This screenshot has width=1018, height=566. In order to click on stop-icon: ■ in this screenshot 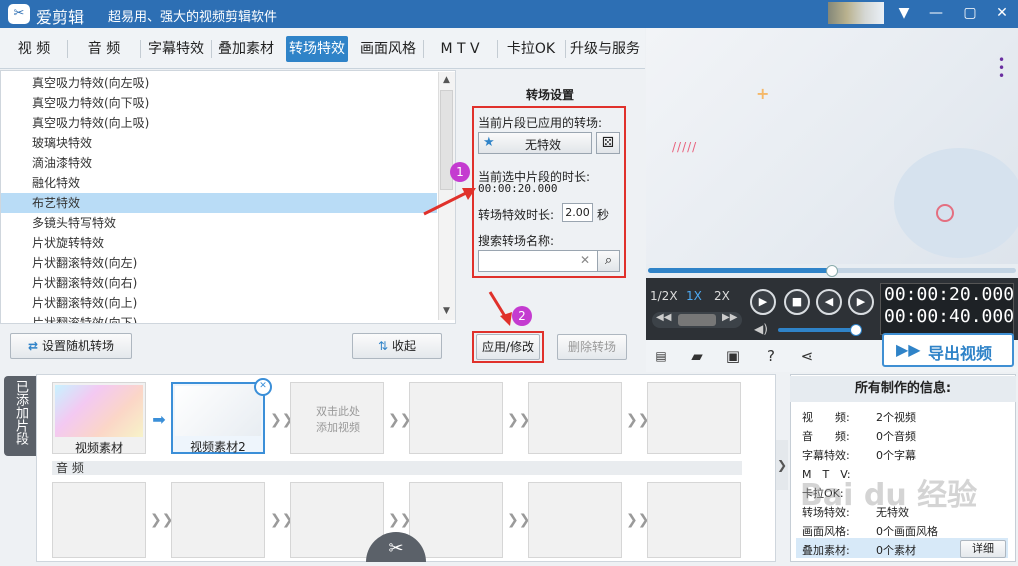, I will do `click(797, 302)`.